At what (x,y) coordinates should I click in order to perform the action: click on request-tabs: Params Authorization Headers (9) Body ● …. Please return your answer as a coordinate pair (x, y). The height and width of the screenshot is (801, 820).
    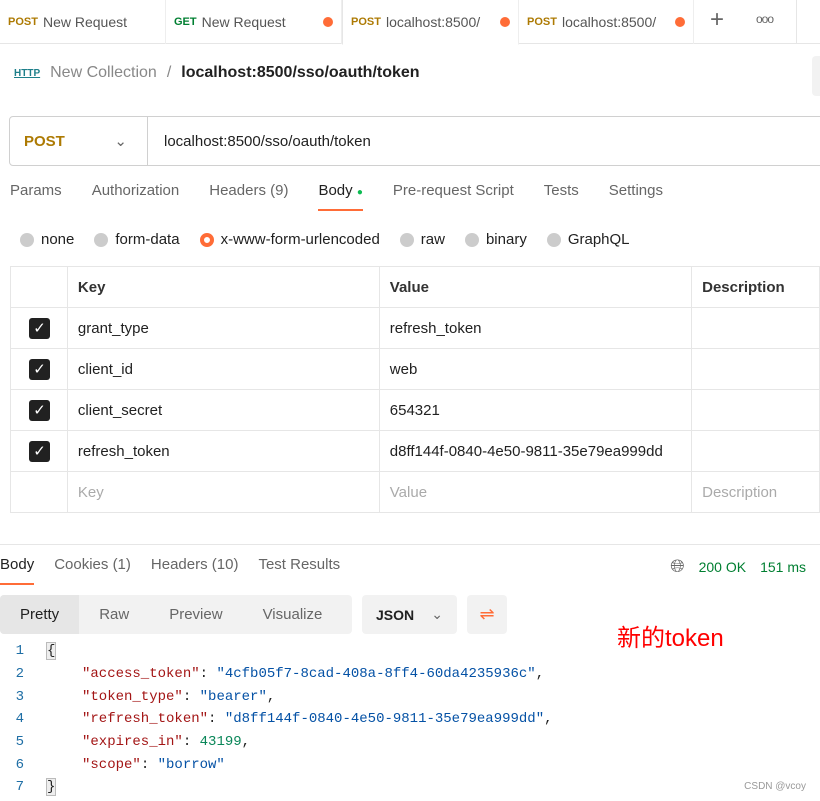
    Looking at the image, I should click on (336, 196).